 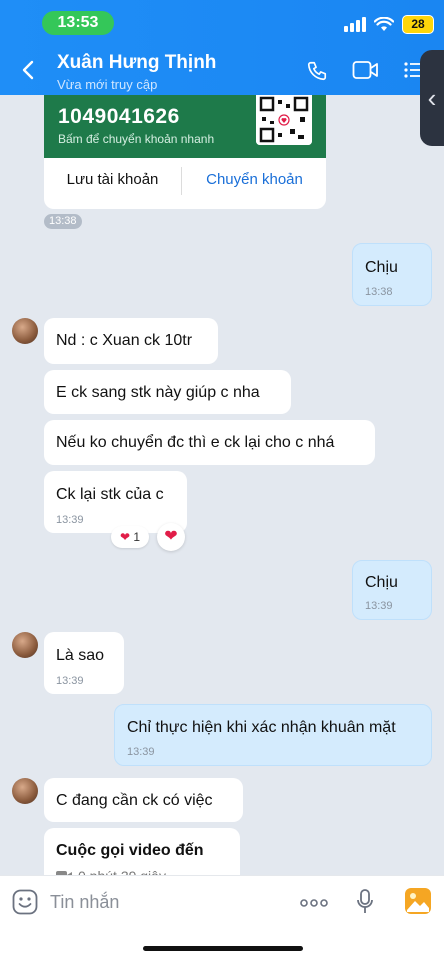 What do you see at coordinates (130, 850) in the screenshot?
I see `call-title: Cuộc gọi video đến` at bounding box center [130, 850].